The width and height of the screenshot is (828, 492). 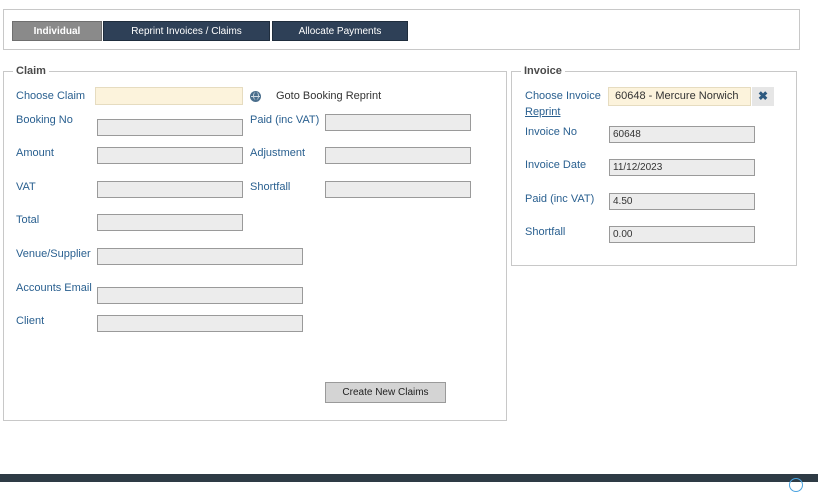 I want to click on claim-paid-label: Paid (inc VAT), so click(x=285, y=120).